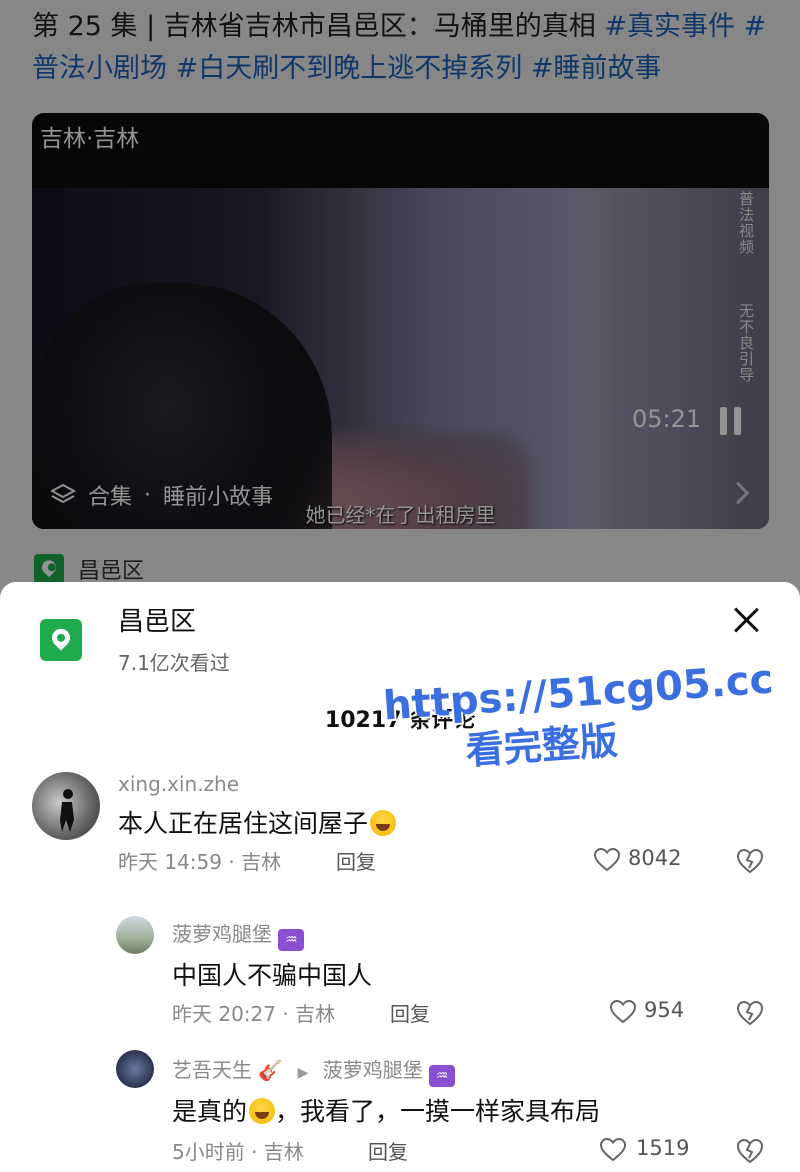  What do you see at coordinates (576, 718) in the screenshot?
I see `watermark: https://51cg05.cc 看完整版` at bounding box center [576, 718].